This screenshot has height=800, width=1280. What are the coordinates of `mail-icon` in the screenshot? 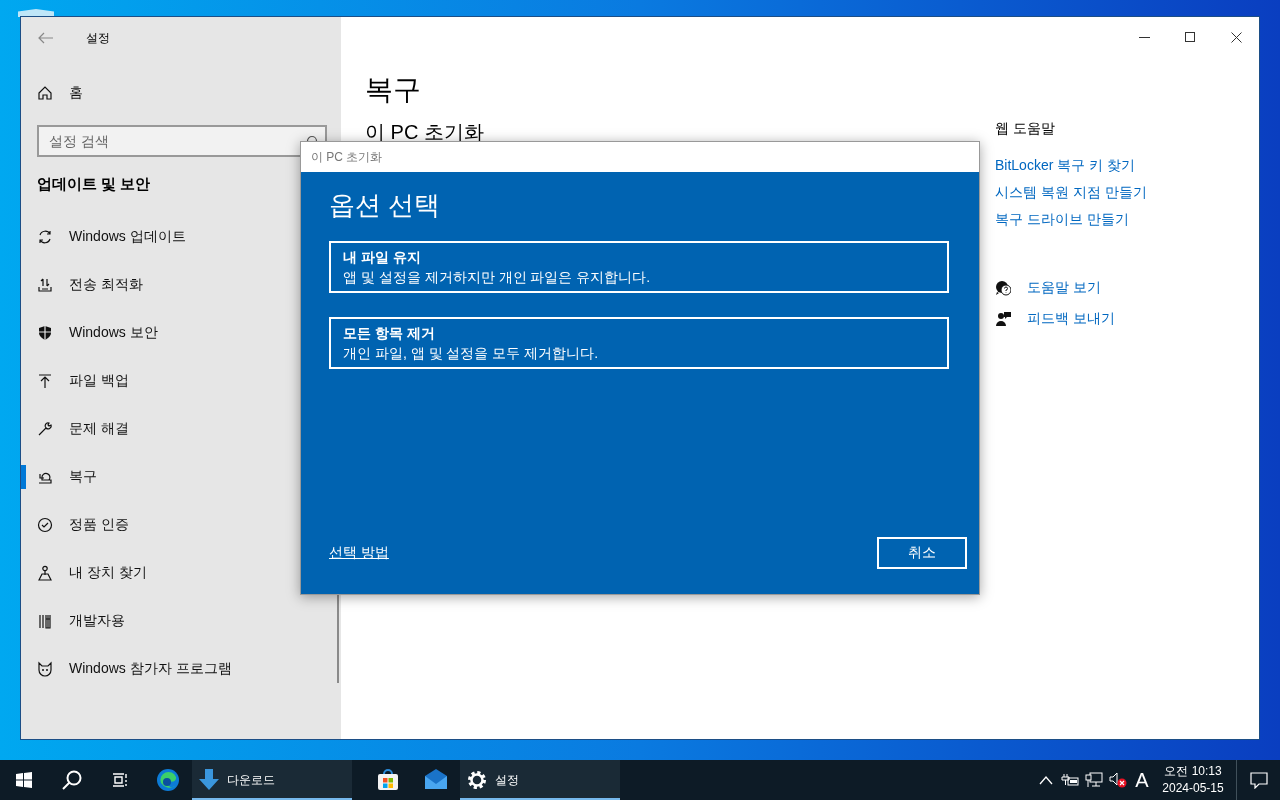 It's located at (436, 780).